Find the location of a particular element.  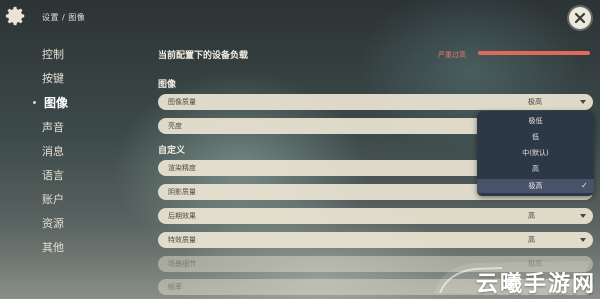

device-load-title: 当前配置下的设备负载 is located at coordinates (203, 56).